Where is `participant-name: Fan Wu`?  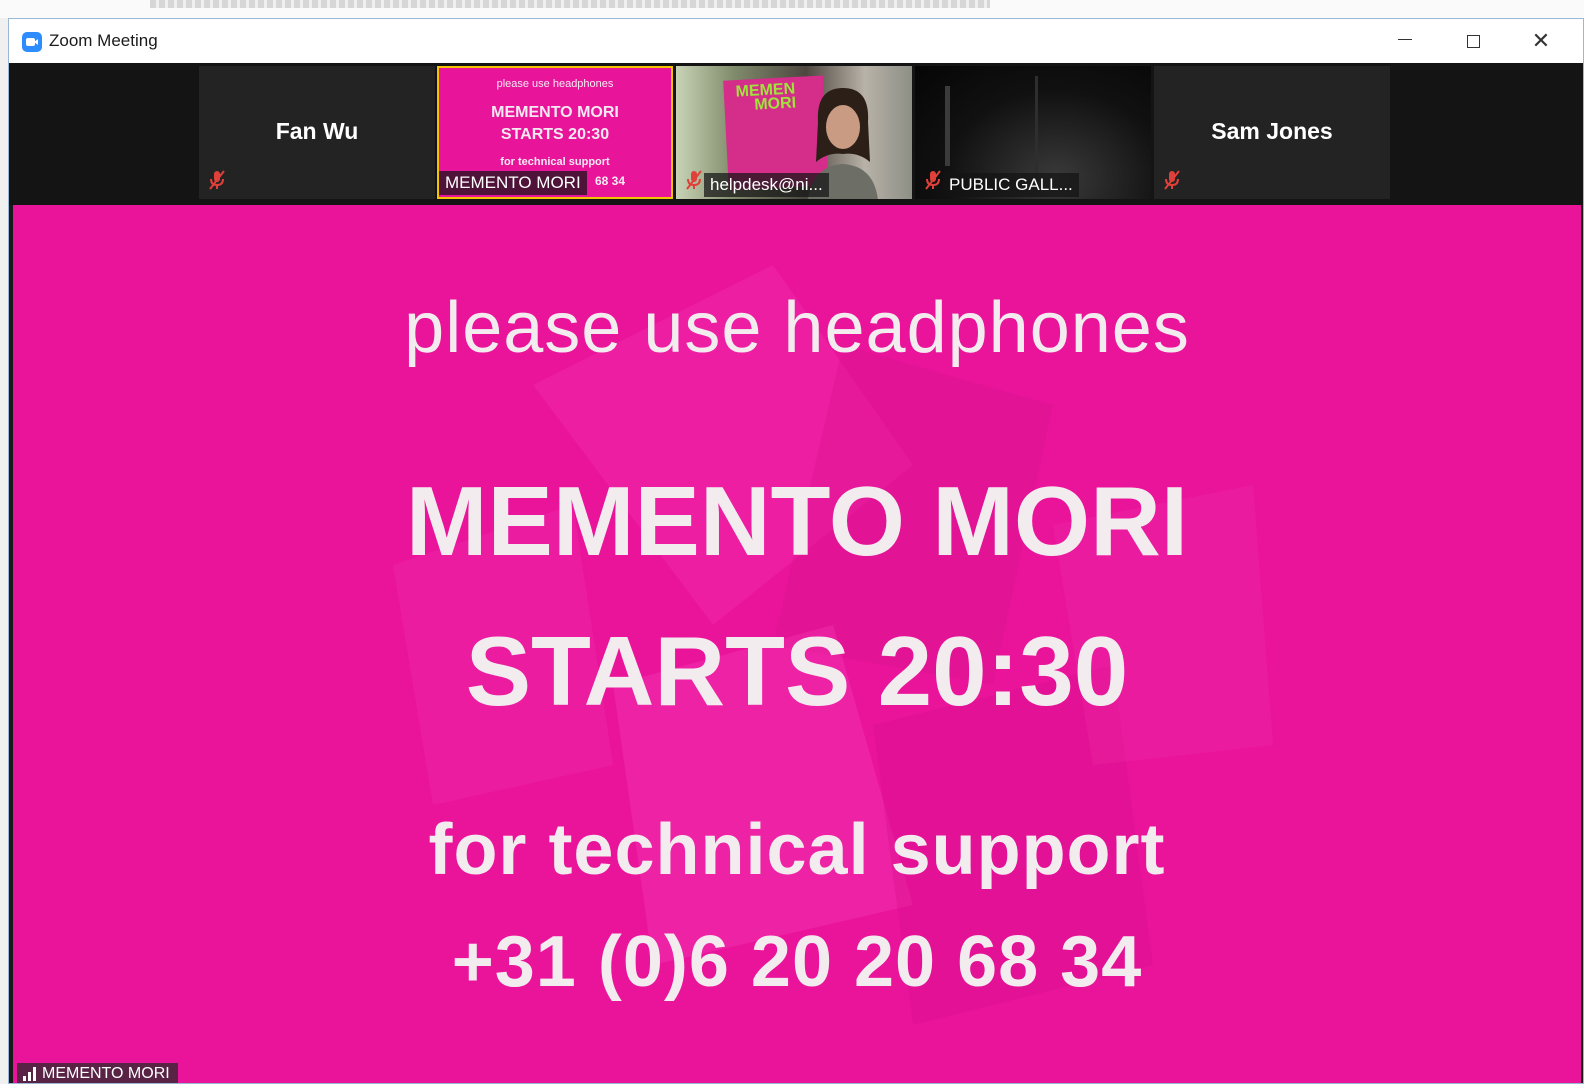
participant-name: Fan Wu is located at coordinates (317, 131).